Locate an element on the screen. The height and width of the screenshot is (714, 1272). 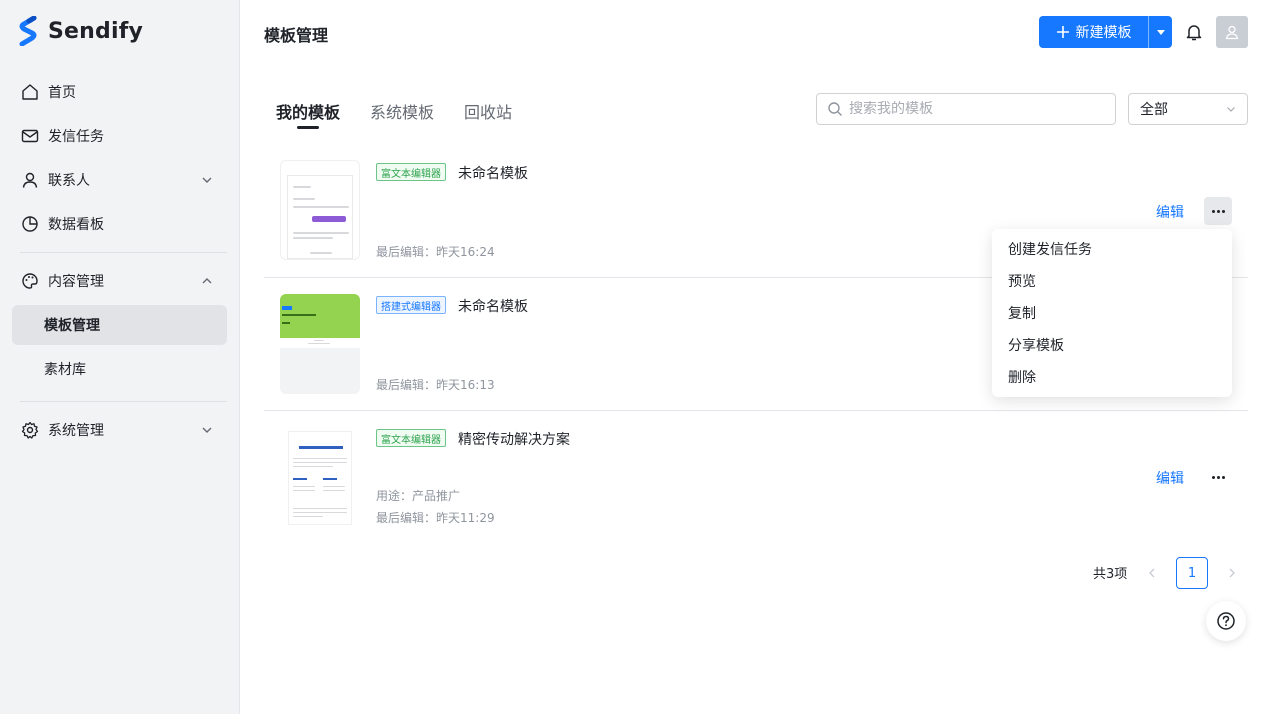
page-title: 模板管理 is located at coordinates (296, 35).